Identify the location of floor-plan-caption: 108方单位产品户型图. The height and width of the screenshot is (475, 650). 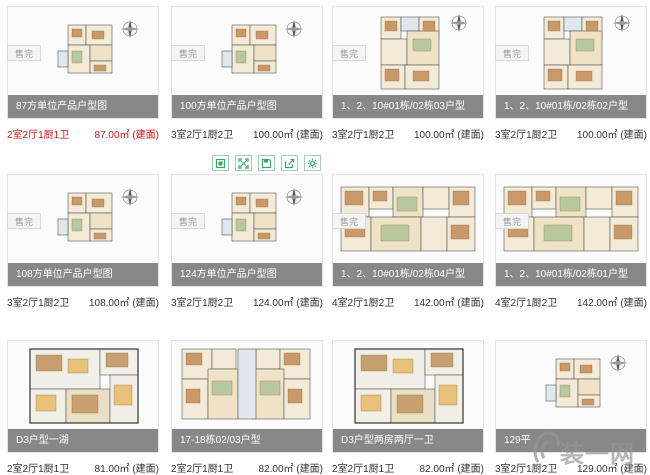
(83, 274).